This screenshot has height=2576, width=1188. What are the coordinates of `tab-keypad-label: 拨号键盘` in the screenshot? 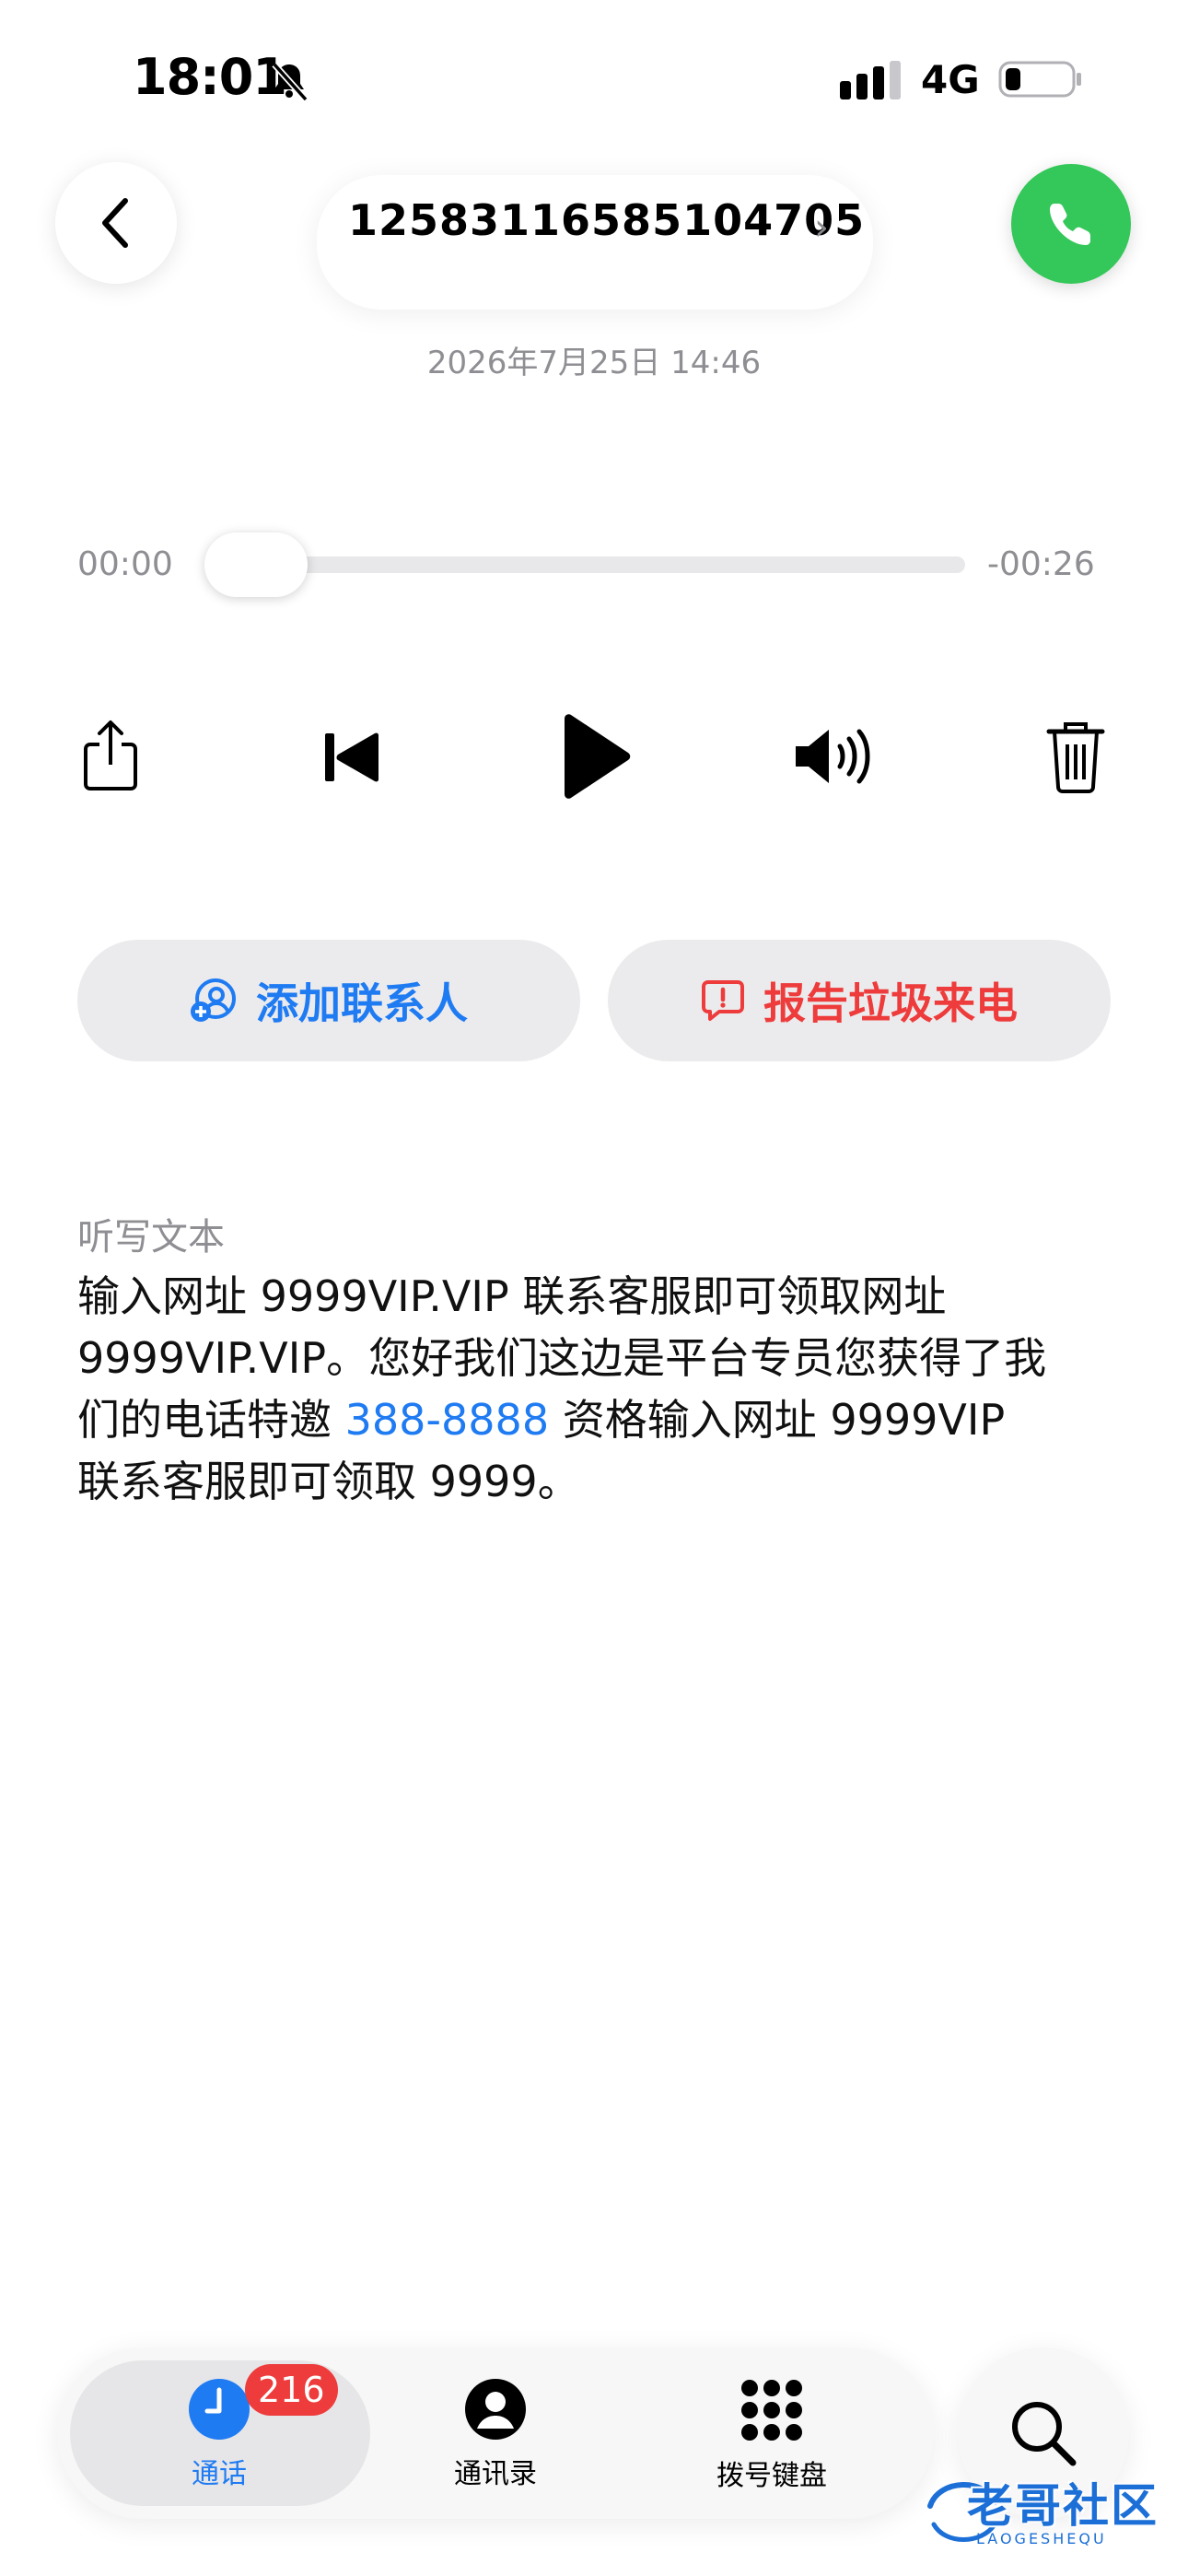 It's located at (771, 2476).